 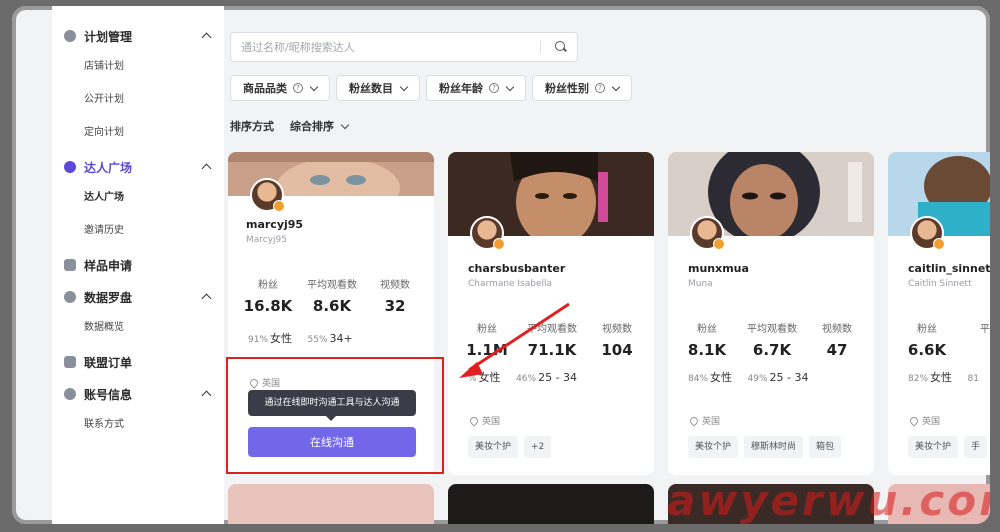 I want to click on sidebar-item-targeted-plan: 定向计划, so click(x=154, y=133).